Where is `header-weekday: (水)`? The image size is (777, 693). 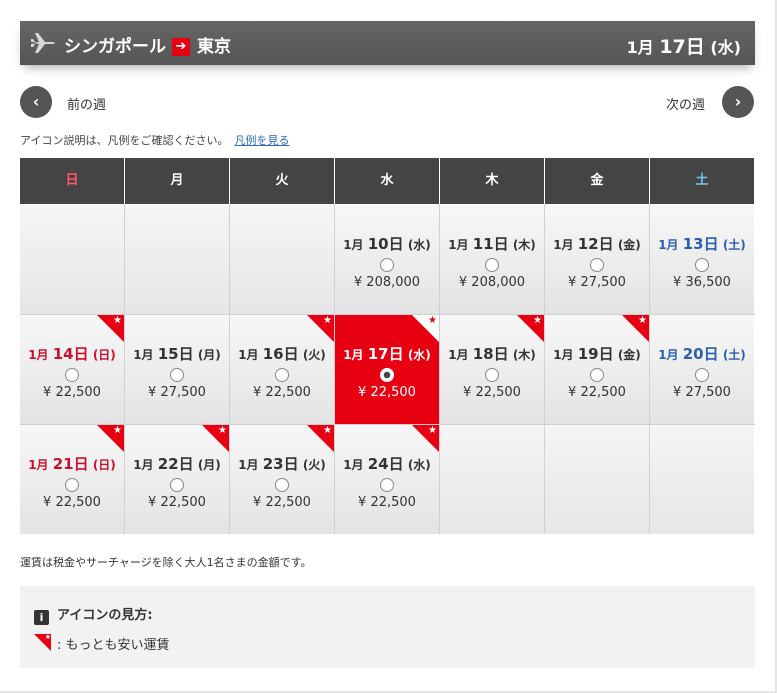
header-weekday: (水) is located at coordinates (725, 47).